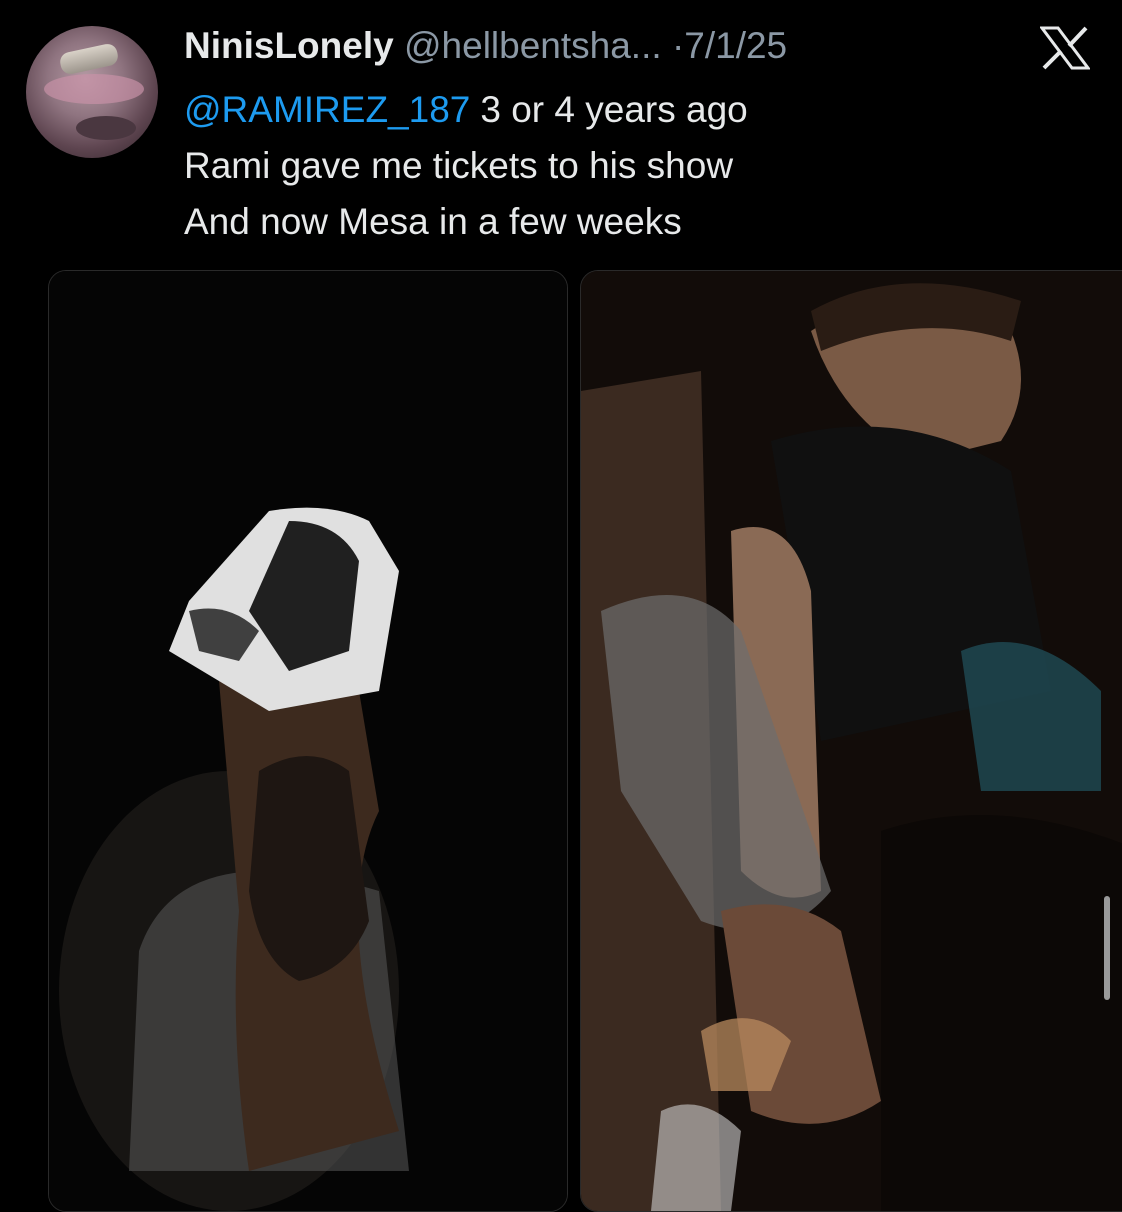 This screenshot has width=1122, height=1212. Describe the element at coordinates (289, 45) in the screenshot. I see `display-name: NinisLonely` at that location.